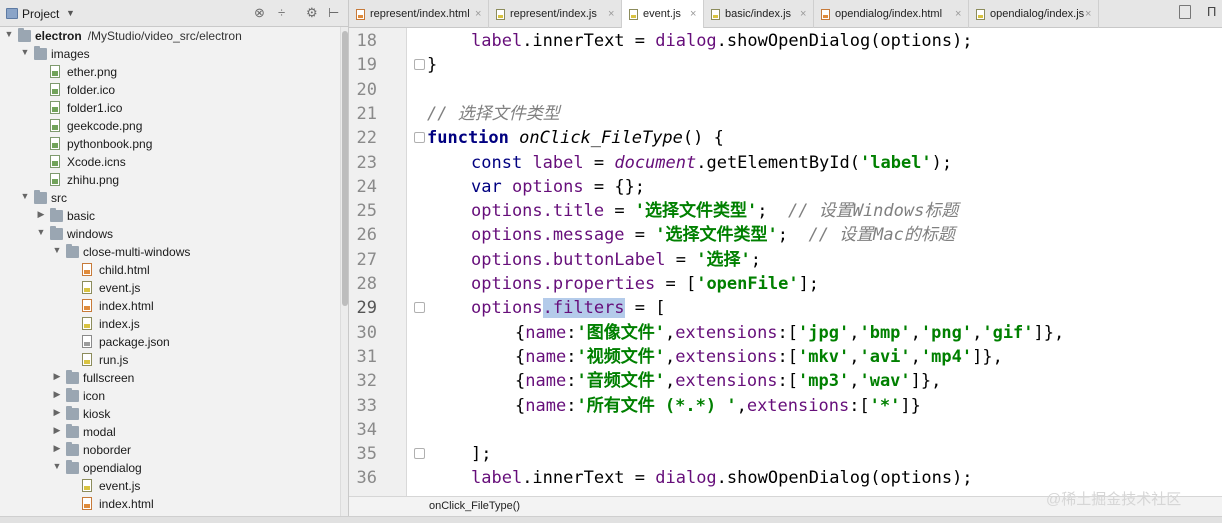  Describe the element at coordinates (645, 284) in the screenshot. I see `code-line-28: options.properties = ['openFile'];` at that location.